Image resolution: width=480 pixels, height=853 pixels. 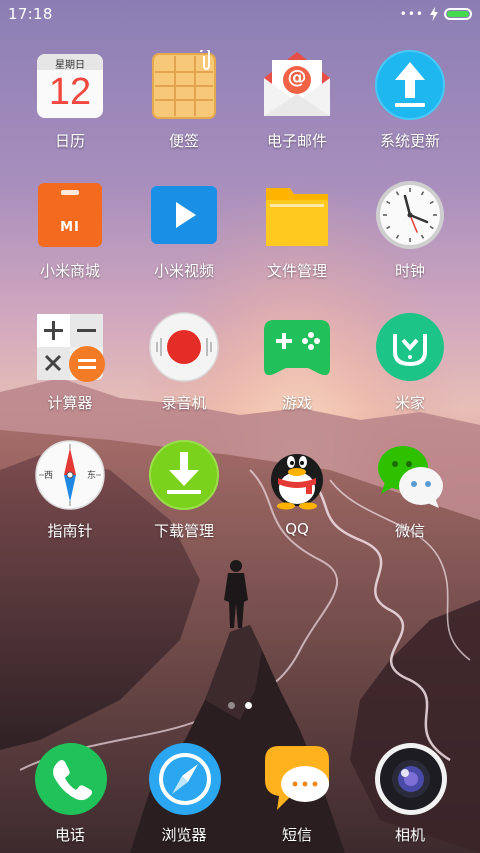 I want to click on app-wechat: 微信, so click(x=410, y=495).